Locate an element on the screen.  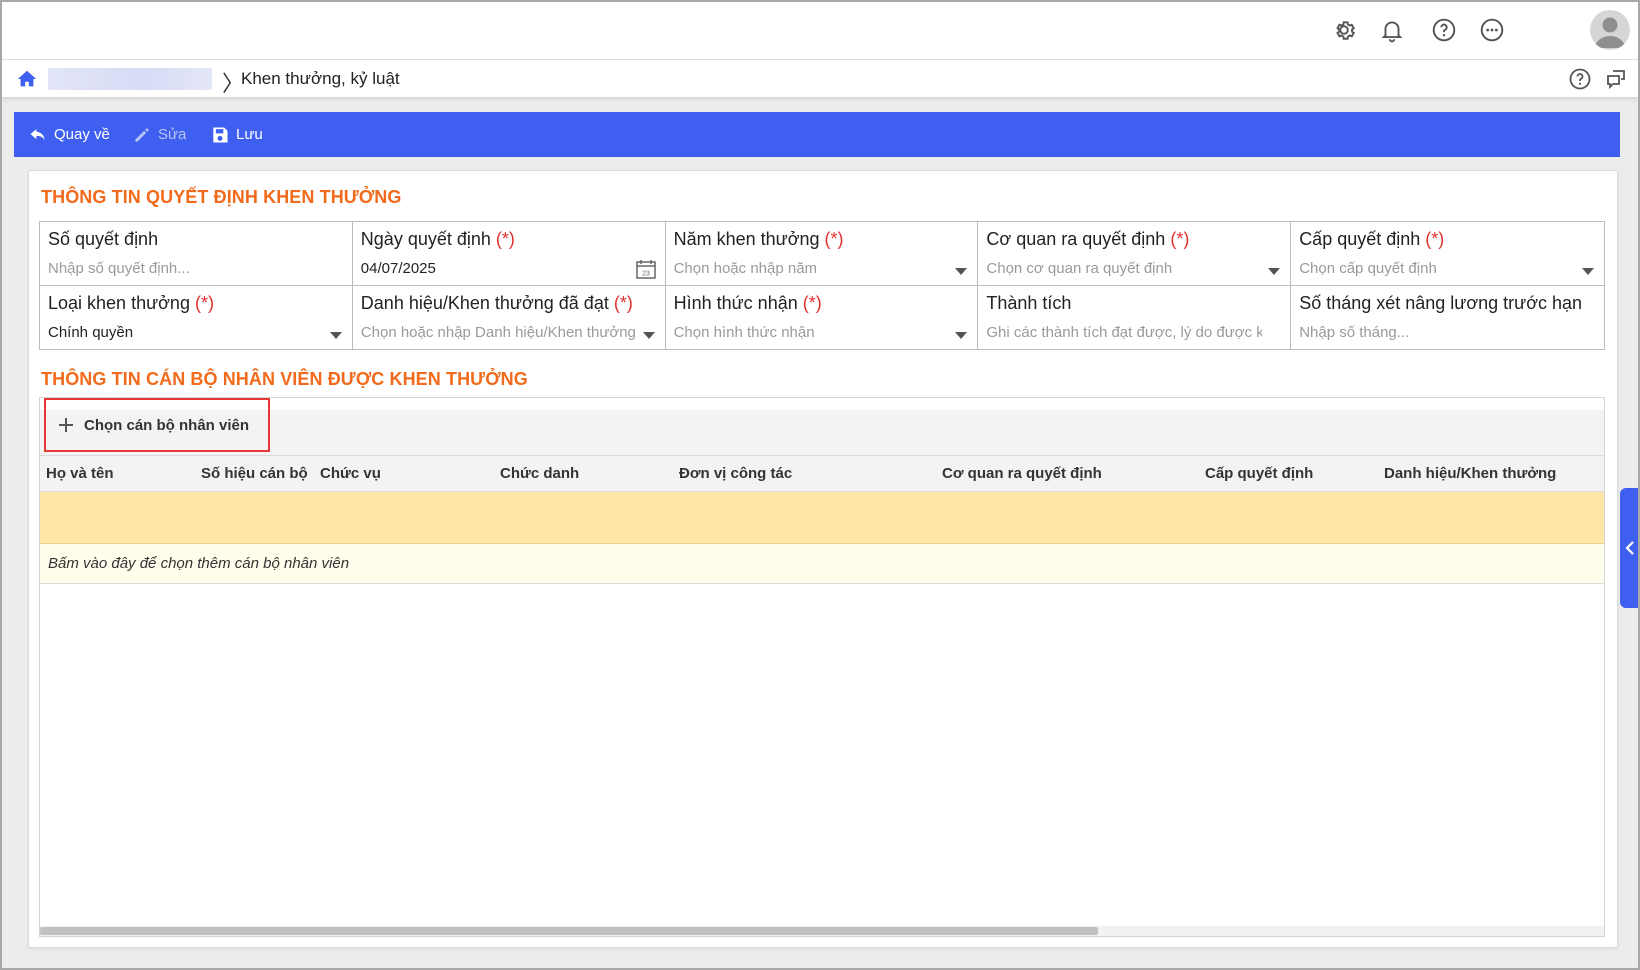
field-label: Thành tích is located at coordinates (1028, 303).